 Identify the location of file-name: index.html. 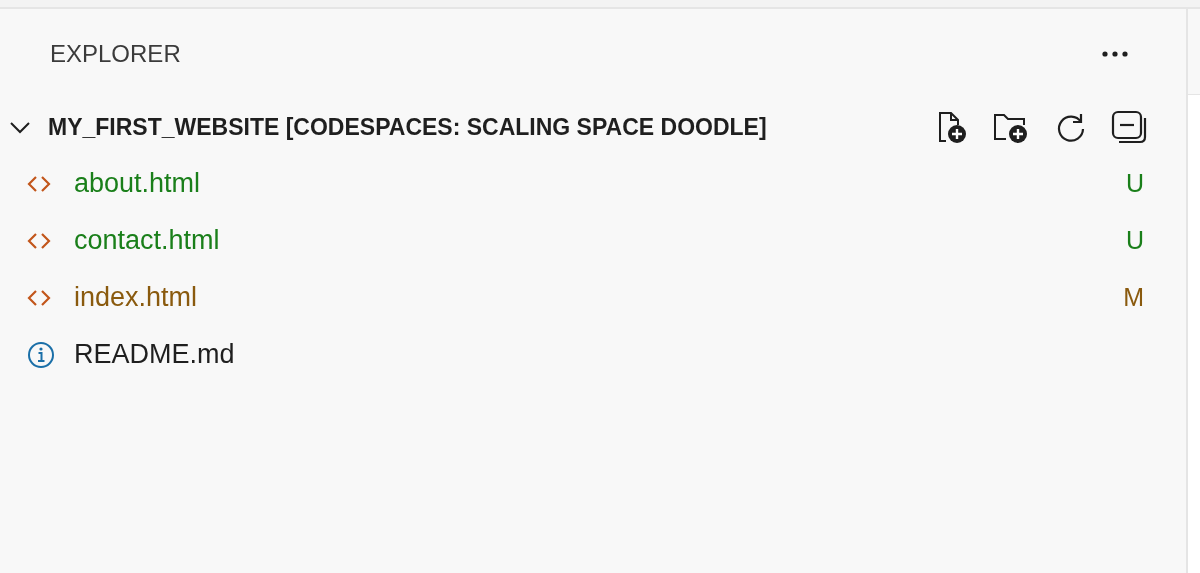
(136, 298).